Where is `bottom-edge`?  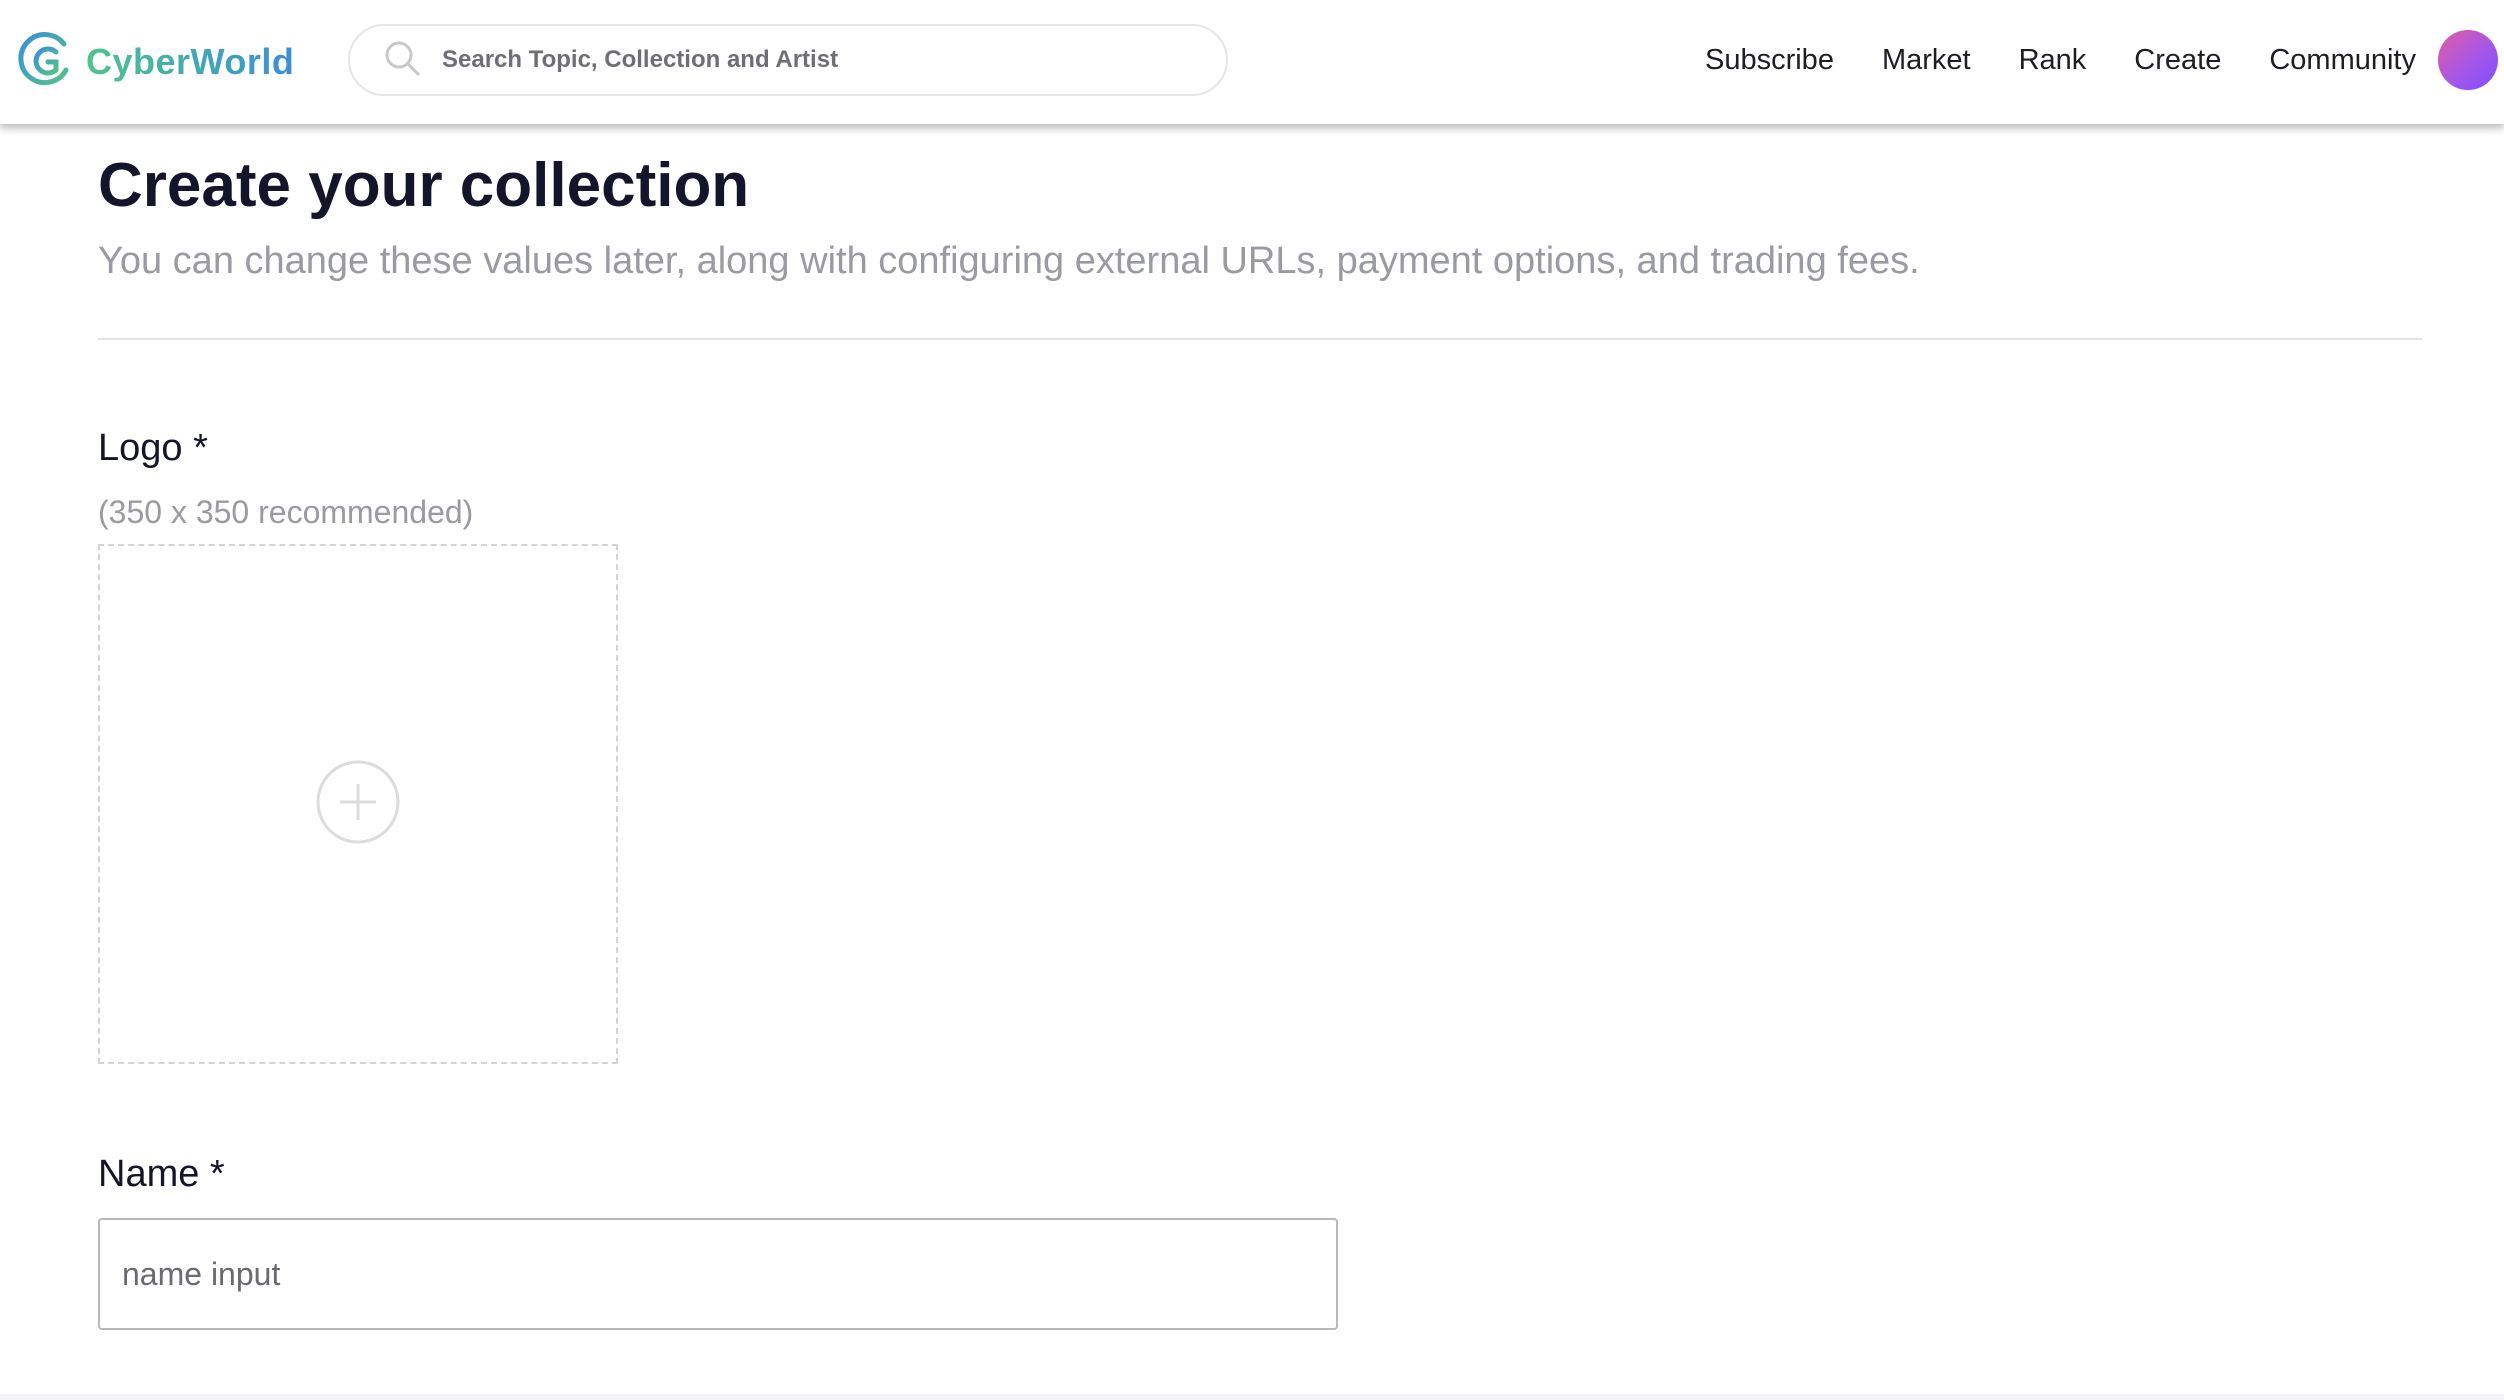
bottom-edge is located at coordinates (1252, 1397).